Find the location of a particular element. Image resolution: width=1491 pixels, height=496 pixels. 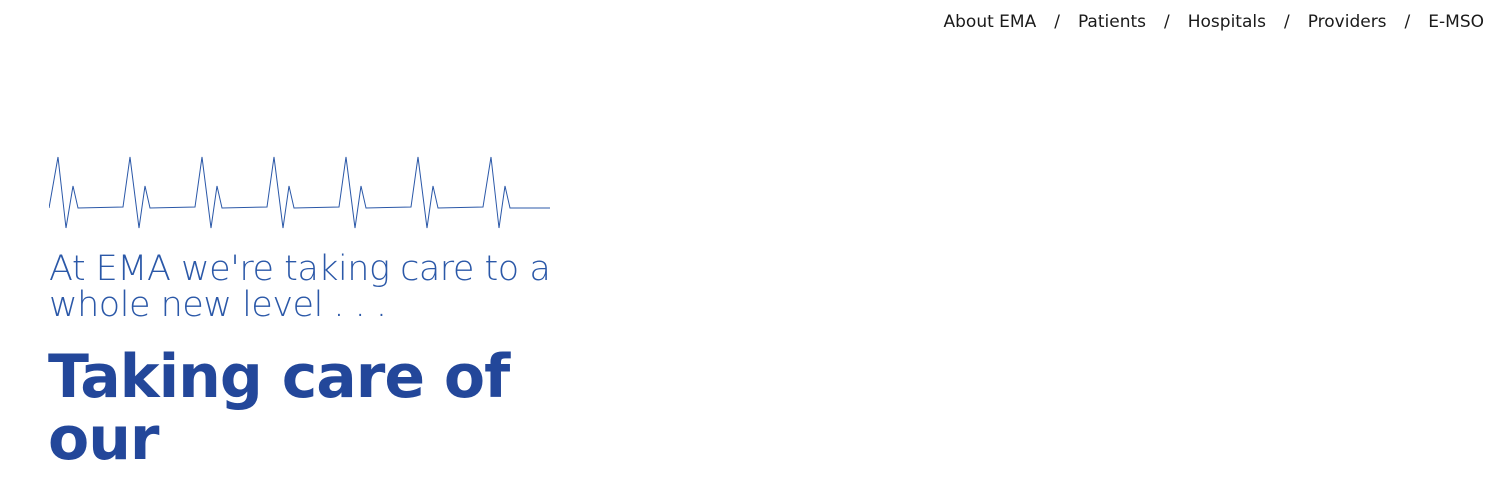

nav-link-e-mso: E-MSO is located at coordinates (1456, 22).